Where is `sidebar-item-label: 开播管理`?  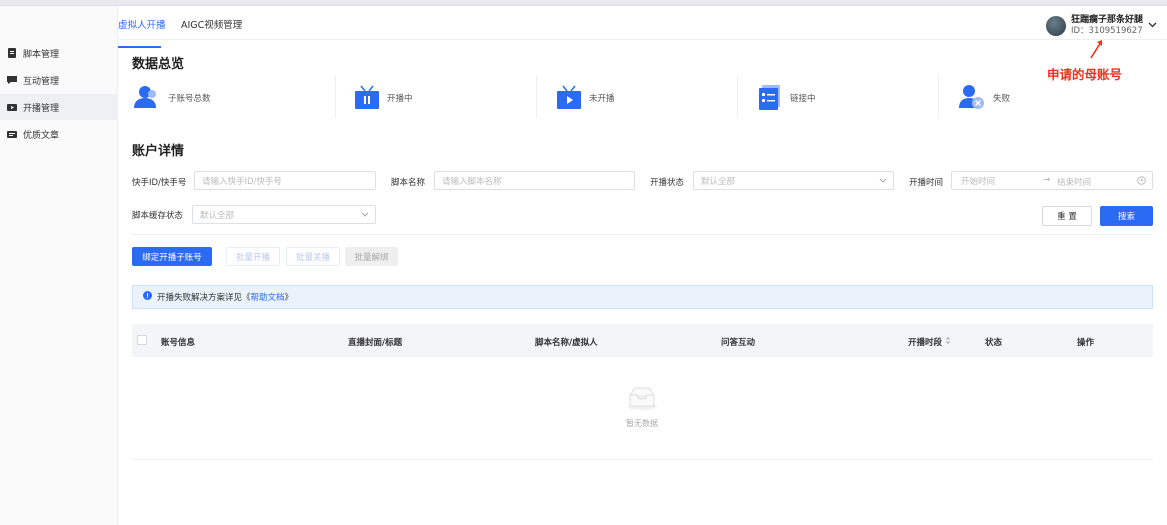
sidebar-item-label: 开播管理 is located at coordinates (41, 108).